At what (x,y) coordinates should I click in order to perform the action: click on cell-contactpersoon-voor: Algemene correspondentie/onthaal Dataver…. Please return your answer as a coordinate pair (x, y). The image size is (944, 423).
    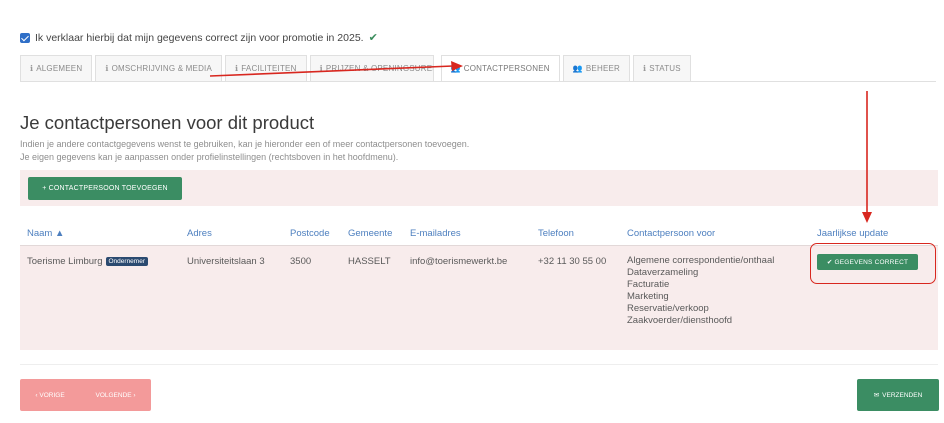
    Looking at the image, I should click on (700, 291).